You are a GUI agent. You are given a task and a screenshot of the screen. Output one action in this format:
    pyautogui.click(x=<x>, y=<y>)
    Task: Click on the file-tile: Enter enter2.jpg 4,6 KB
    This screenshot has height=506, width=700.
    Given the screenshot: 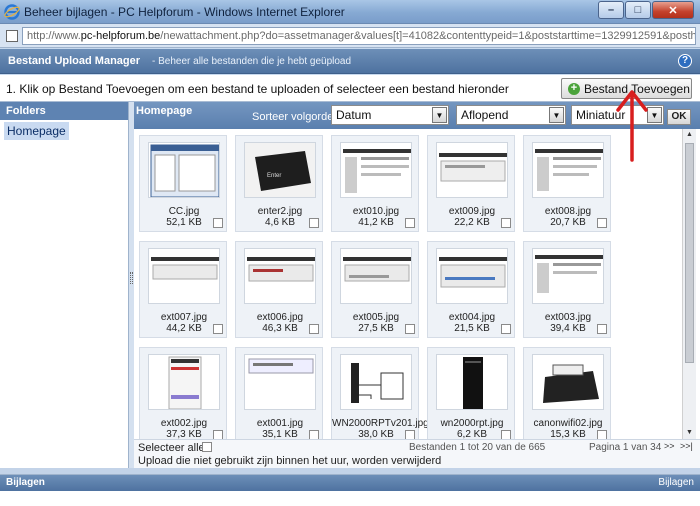 What is the action you would take?
    pyautogui.click(x=279, y=183)
    